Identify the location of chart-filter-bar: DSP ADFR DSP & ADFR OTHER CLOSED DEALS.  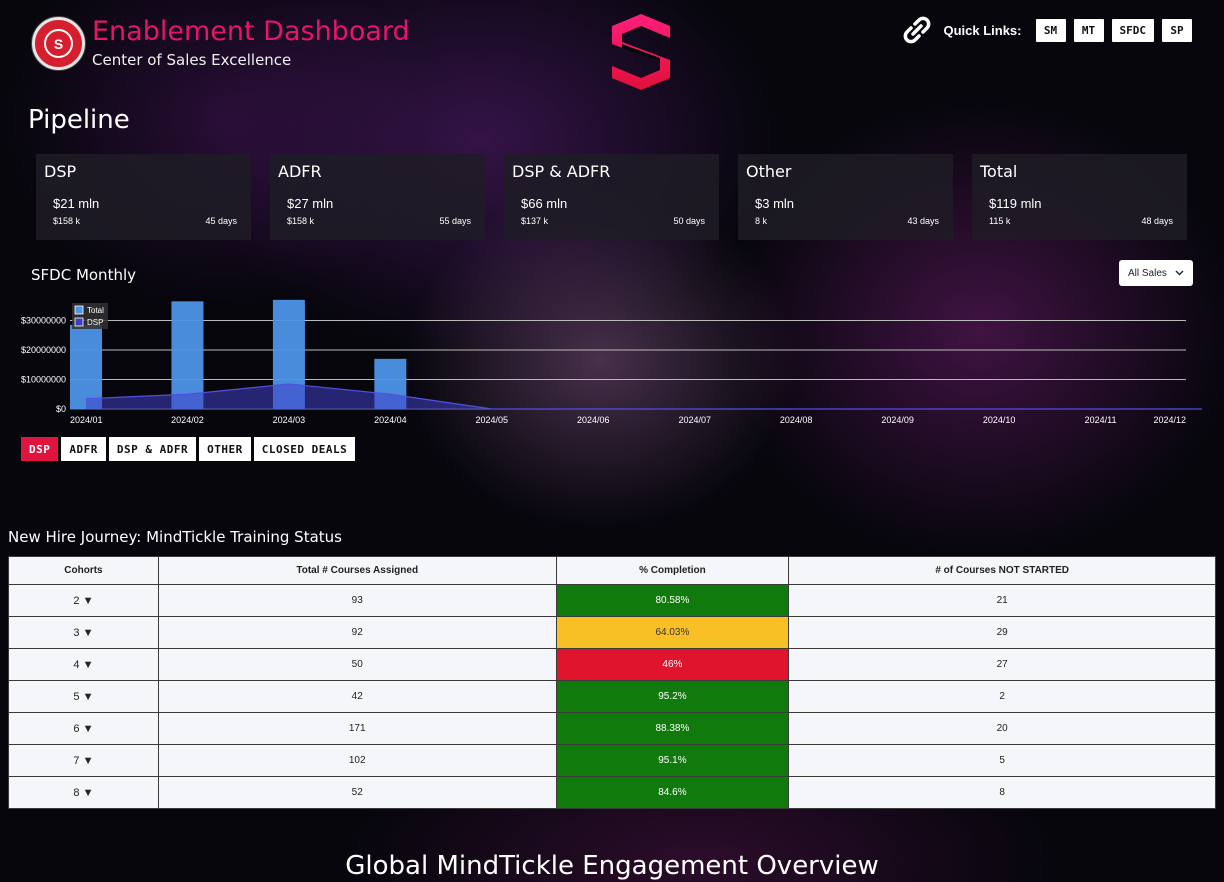
(188, 449).